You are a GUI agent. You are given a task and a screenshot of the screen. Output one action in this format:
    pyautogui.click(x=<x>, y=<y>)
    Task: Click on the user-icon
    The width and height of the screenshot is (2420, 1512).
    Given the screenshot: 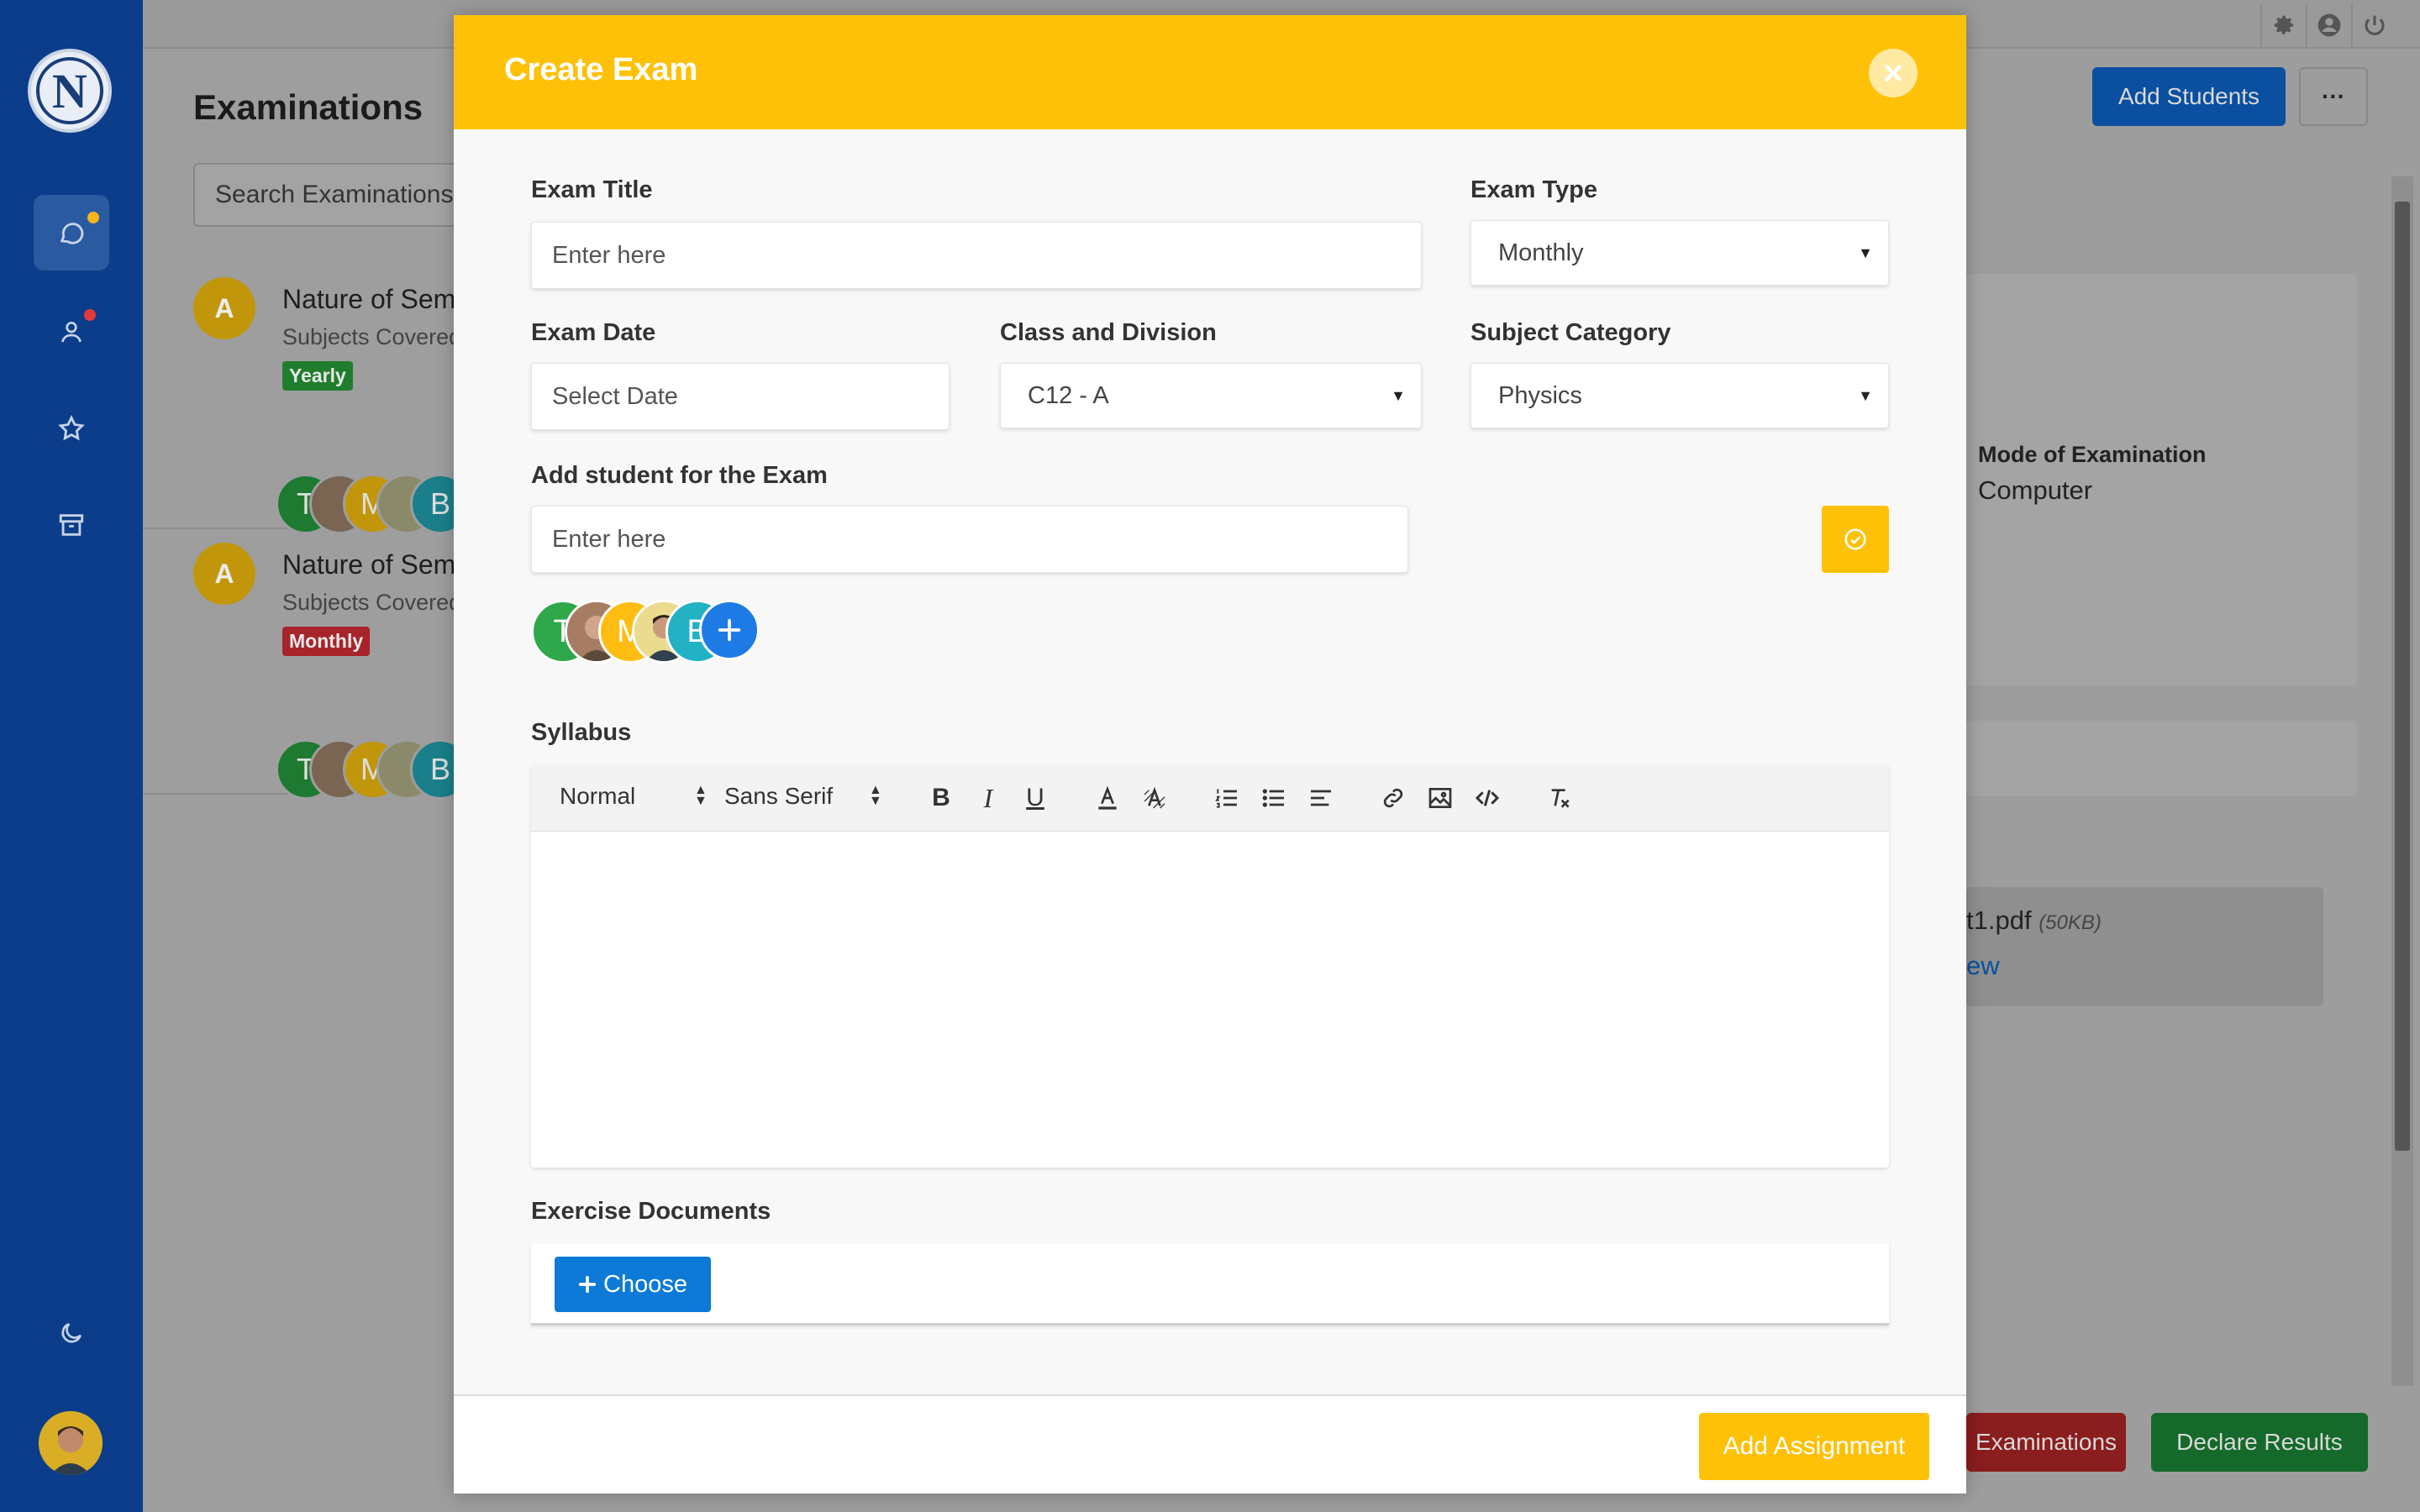 What is the action you would take?
    pyautogui.click(x=71, y=332)
    